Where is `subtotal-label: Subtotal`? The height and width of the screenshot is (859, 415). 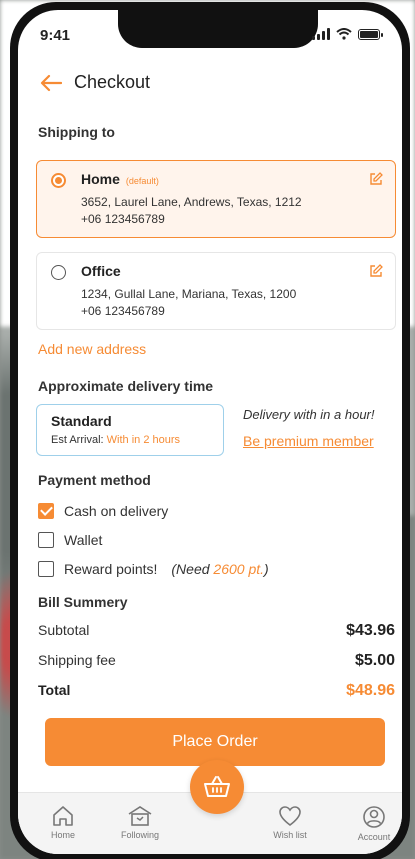 subtotal-label: Subtotal is located at coordinates (64, 630).